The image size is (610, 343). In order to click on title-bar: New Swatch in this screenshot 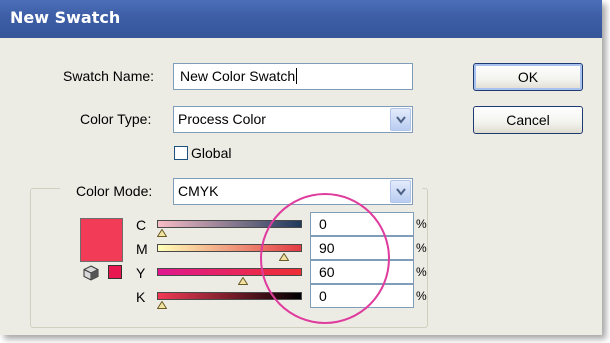, I will do `click(301, 19)`.